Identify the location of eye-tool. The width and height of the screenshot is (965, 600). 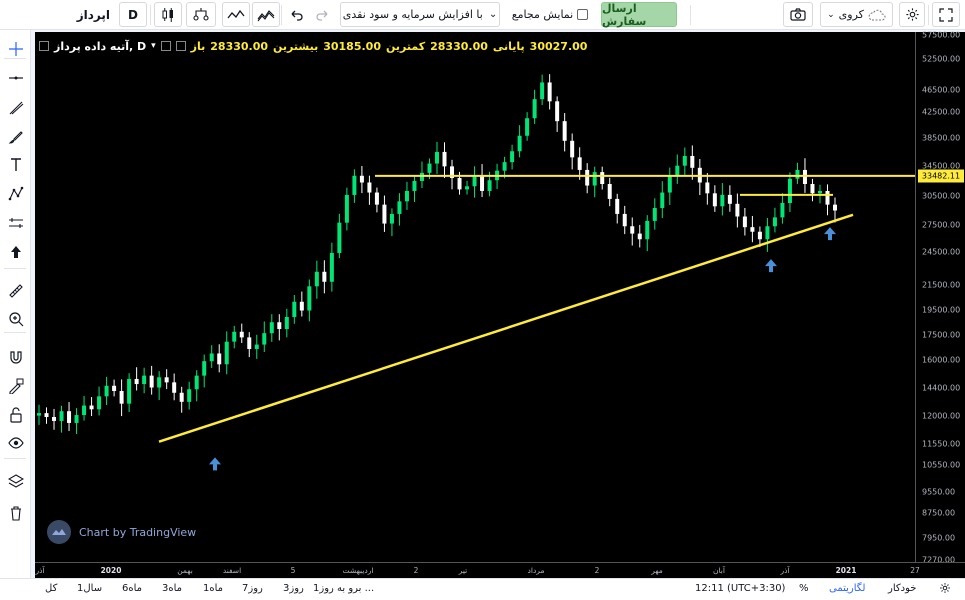
(15, 445).